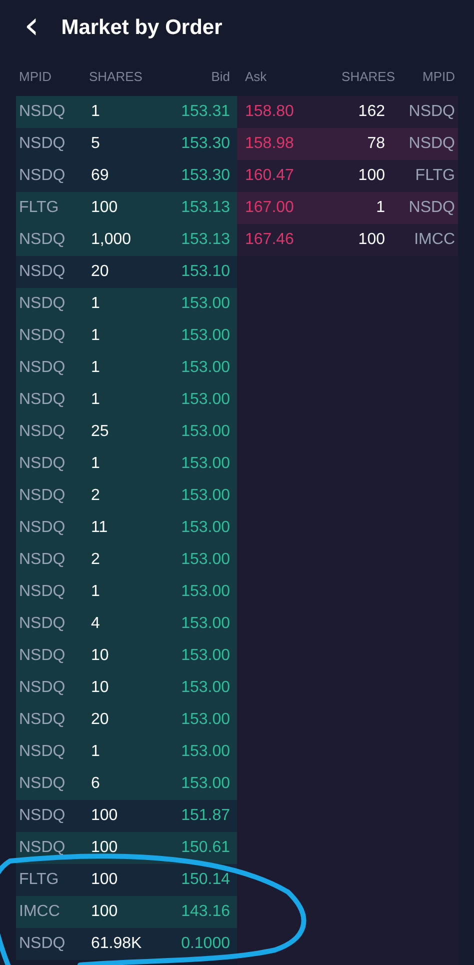 The width and height of the screenshot is (474, 965). Describe the element at coordinates (141, 28) in the screenshot. I see `page-title: Market by Order` at that location.